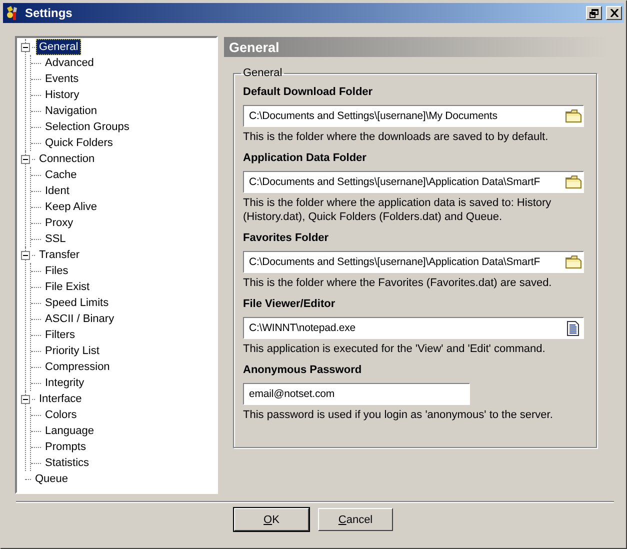 Image resolution: width=627 pixels, height=549 pixels. I want to click on tree-item: Advanced, so click(69, 63).